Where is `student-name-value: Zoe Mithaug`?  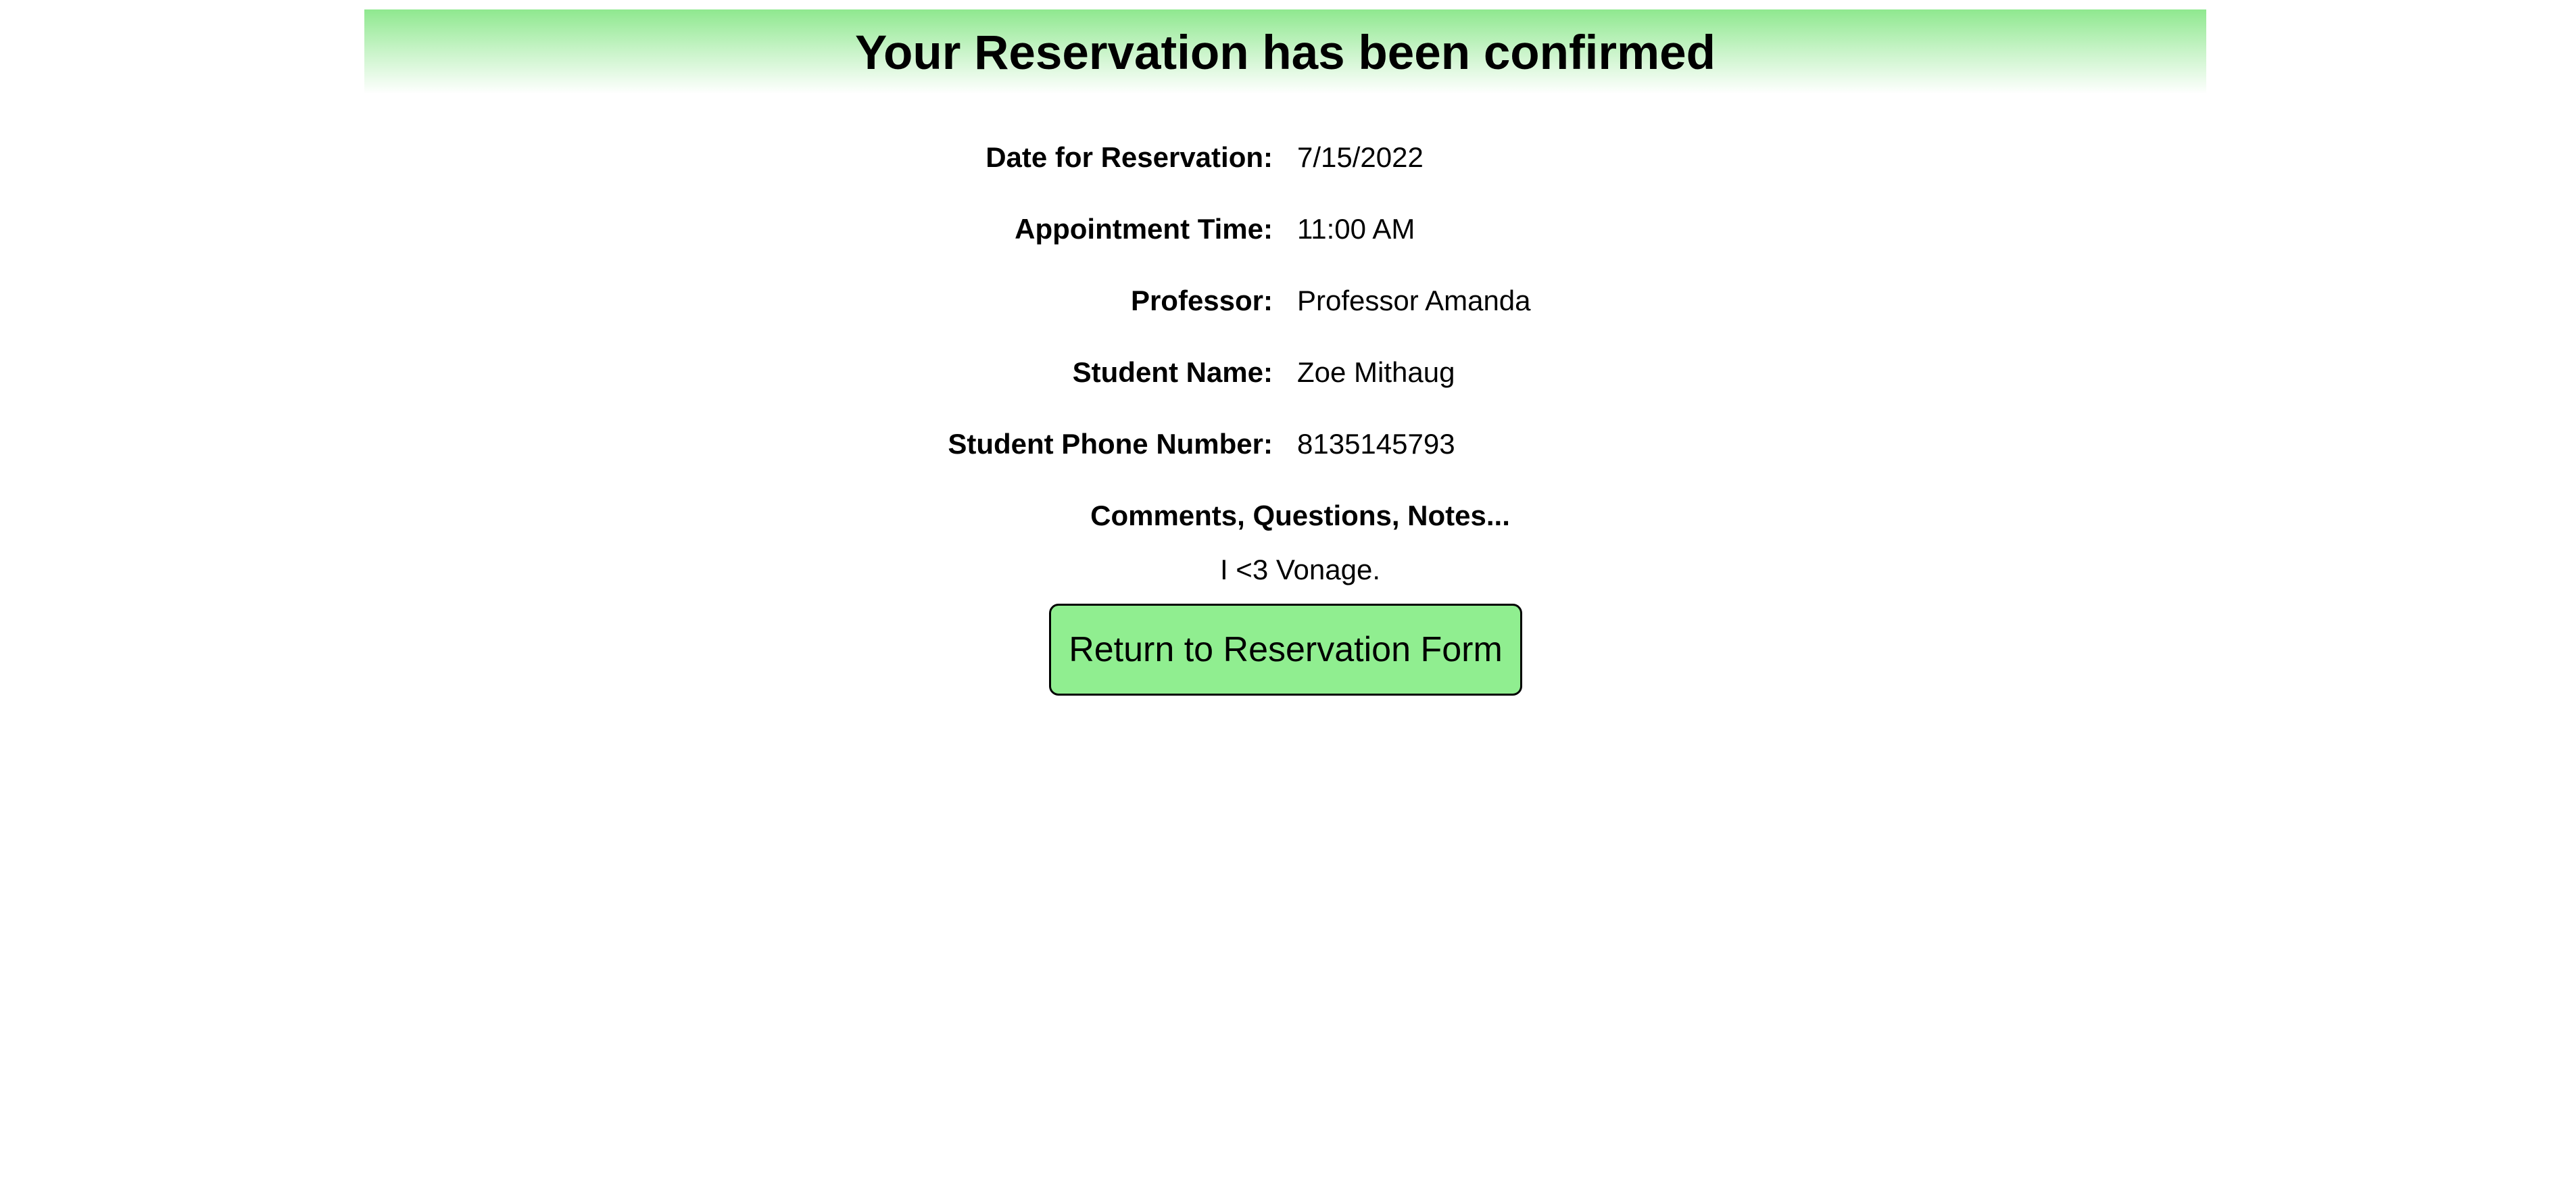 student-name-value: Zoe Mithaug is located at coordinates (1376, 372).